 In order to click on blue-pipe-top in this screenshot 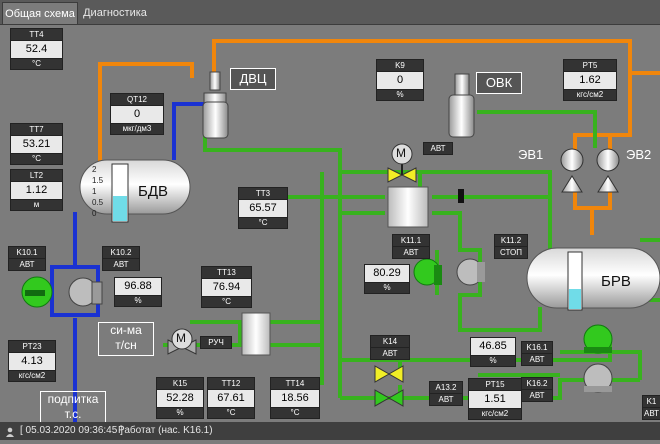, I will do `click(188, 131)`.